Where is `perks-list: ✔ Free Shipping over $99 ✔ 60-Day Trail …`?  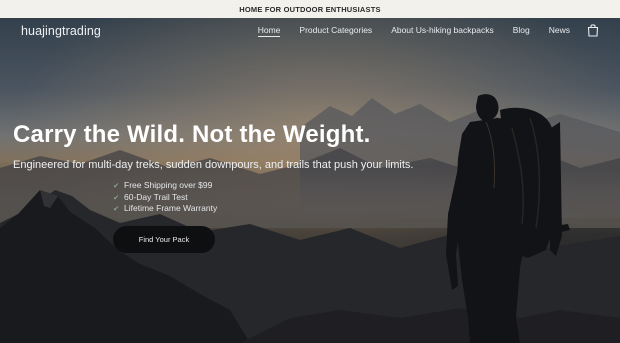 perks-list: ✔ Free Shipping over $99 ✔ 60-Day Trail … is located at coordinates (165, 197).